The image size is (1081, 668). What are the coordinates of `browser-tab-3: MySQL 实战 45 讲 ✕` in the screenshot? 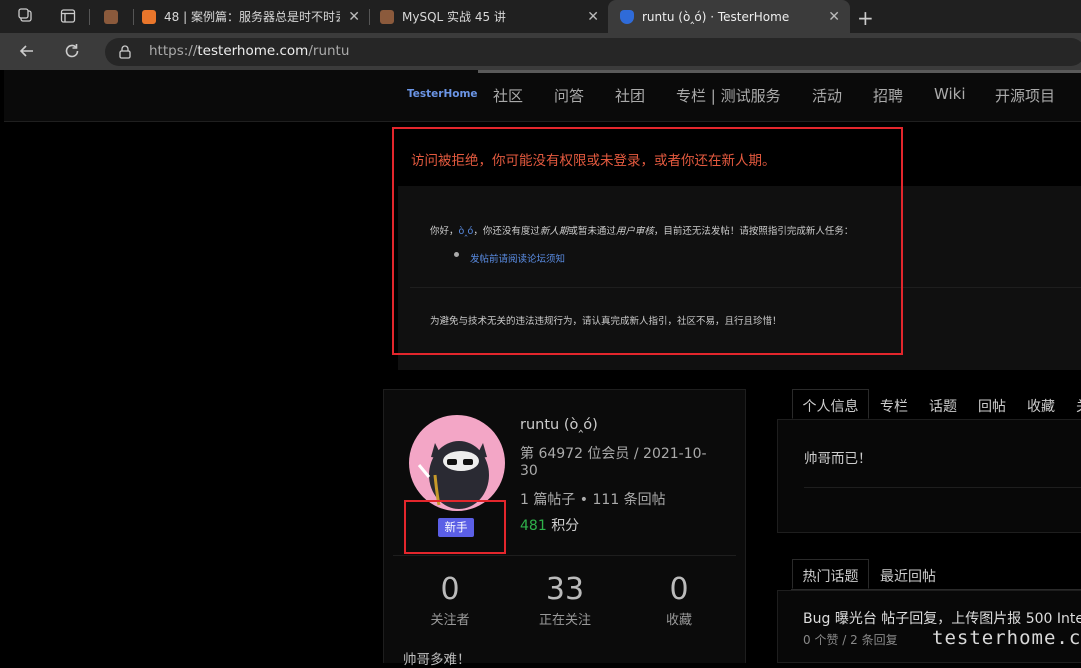 It's located at (489, 16).